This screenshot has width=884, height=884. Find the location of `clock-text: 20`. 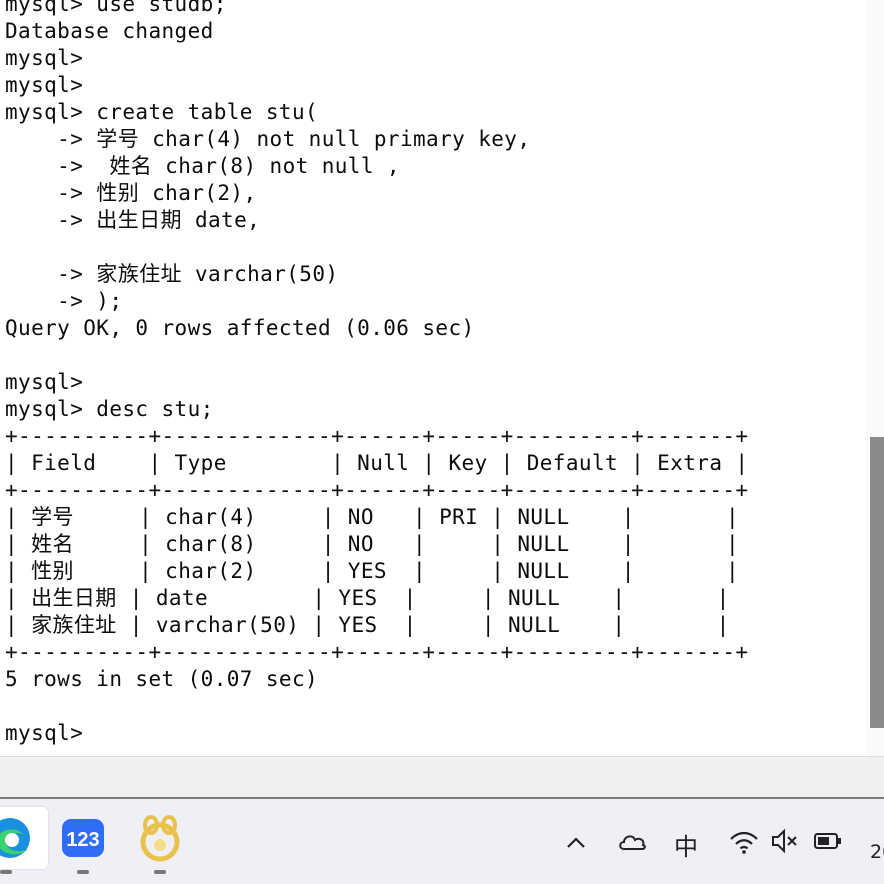

clock-text: 20 is located at coordinates (877, 852).